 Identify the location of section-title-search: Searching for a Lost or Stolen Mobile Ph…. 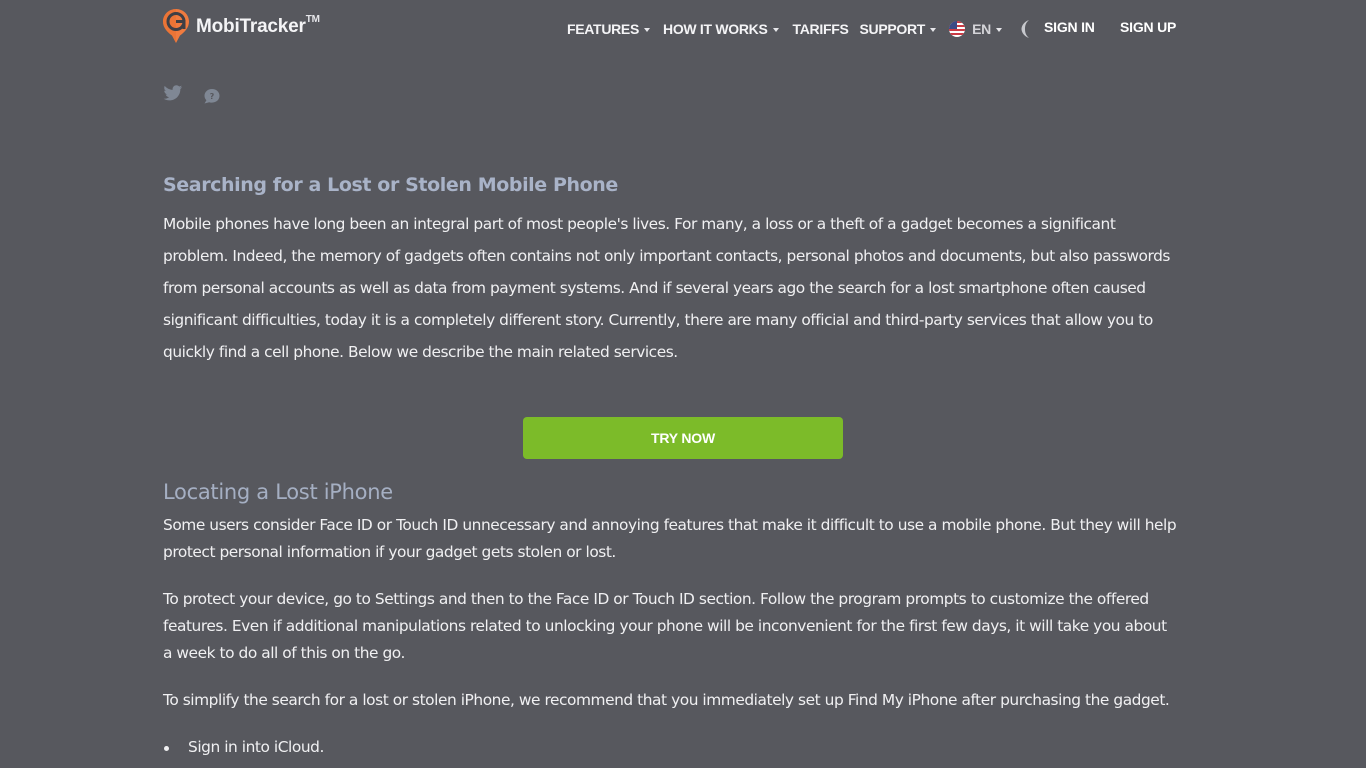
(390, 185).